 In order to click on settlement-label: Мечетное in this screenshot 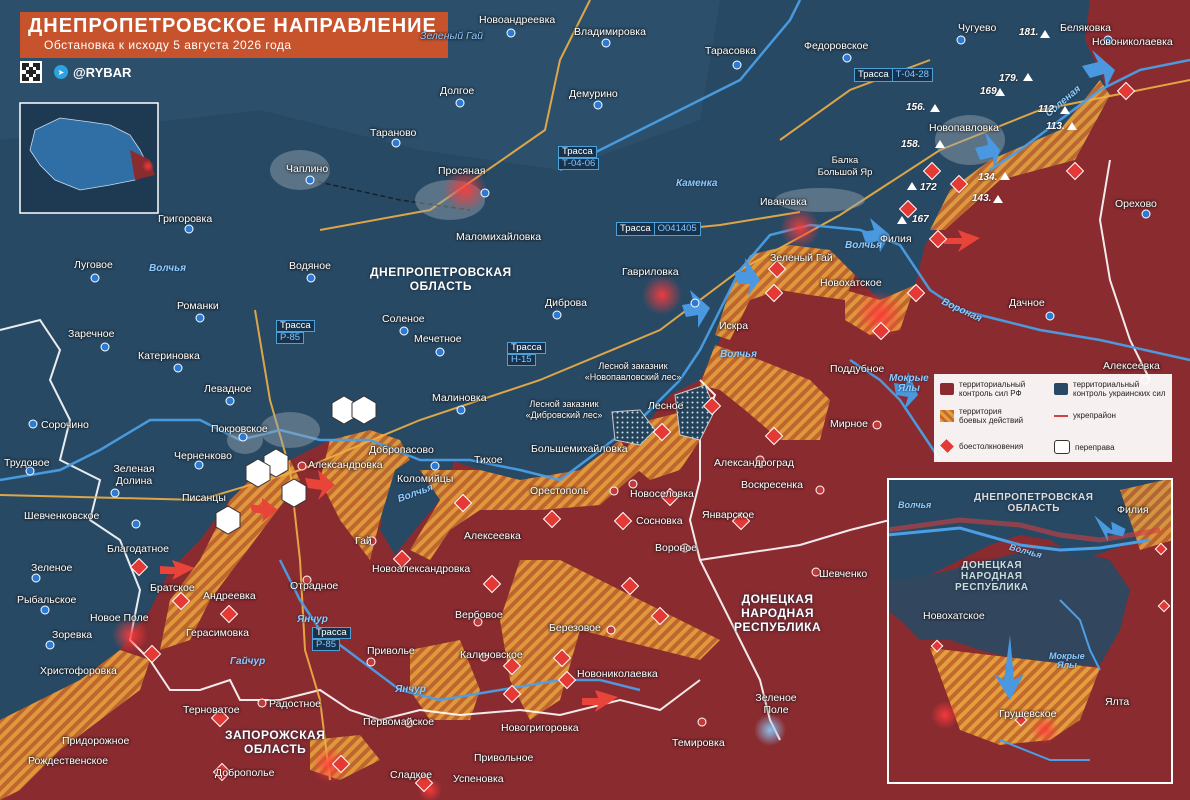, I will do `click(438, 339)`.